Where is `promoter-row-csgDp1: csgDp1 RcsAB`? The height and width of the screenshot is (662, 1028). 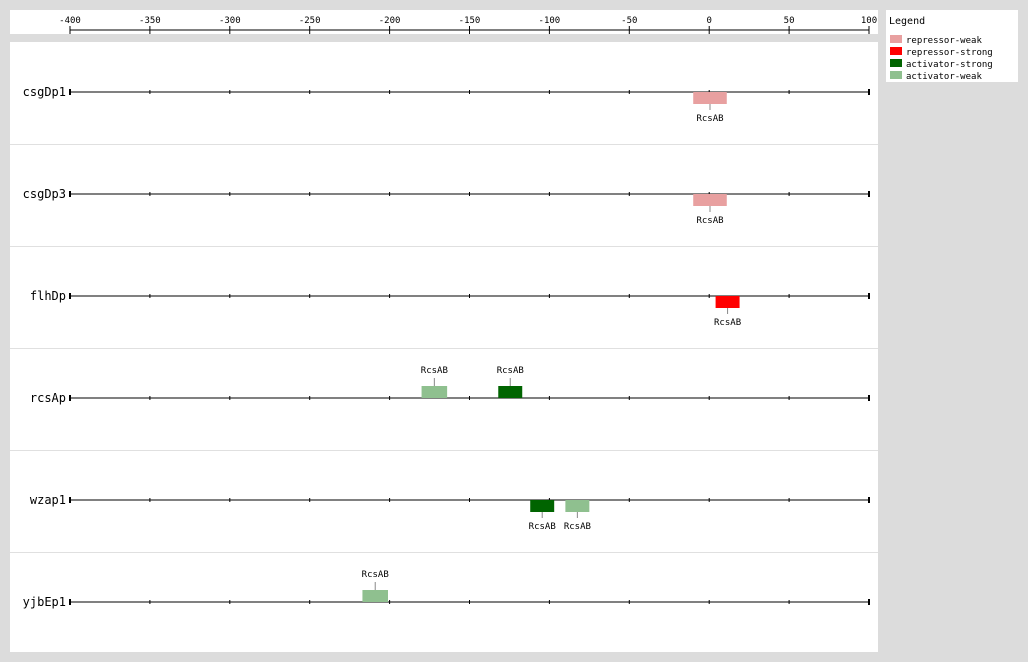 promoter-row-csgDp1: csgDp1 RcsAB is located at coordinates (446, 104).